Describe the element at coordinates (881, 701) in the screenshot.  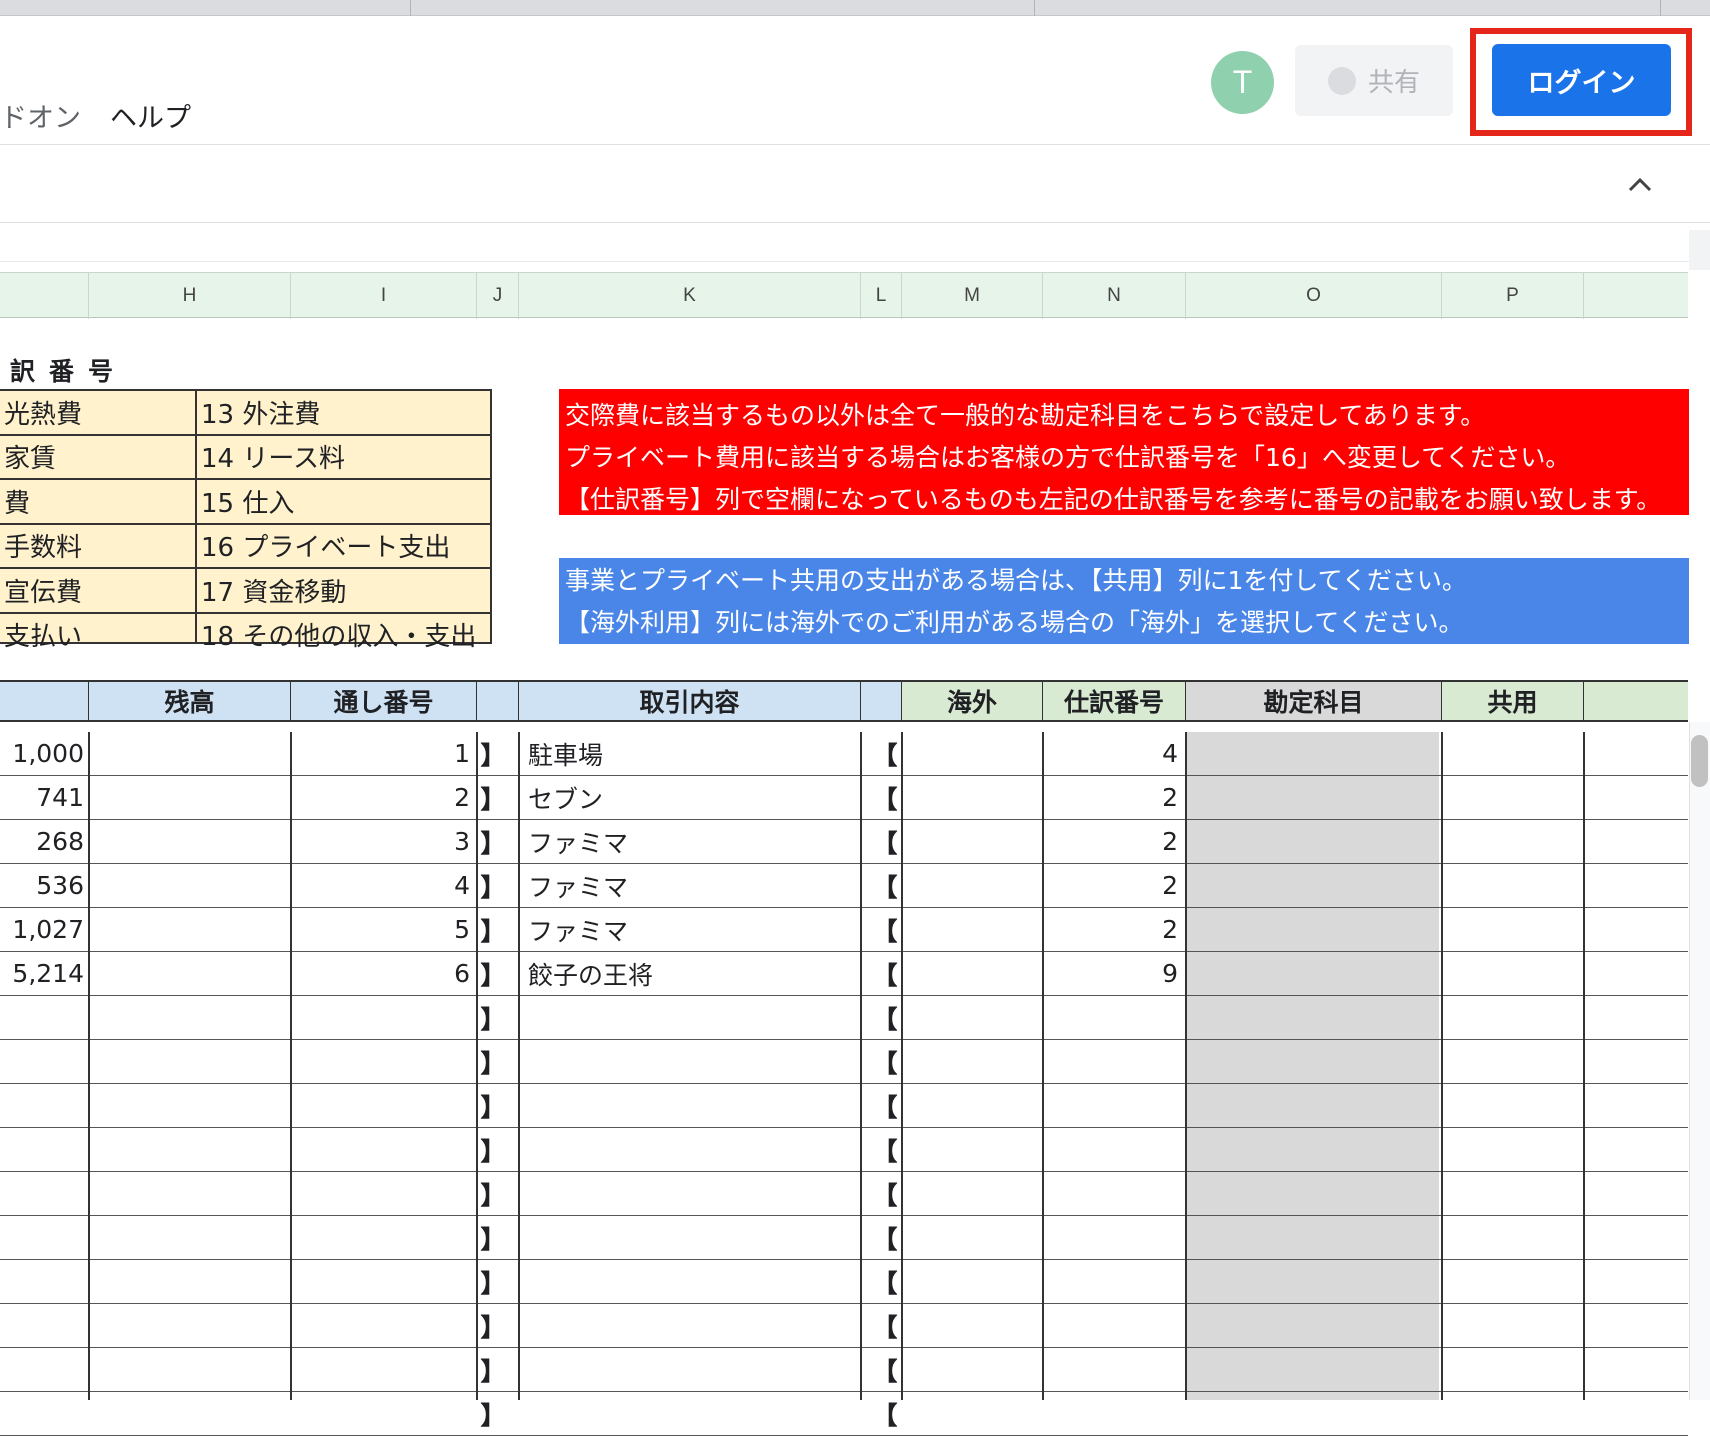
I see `header-cell-l` at that location.